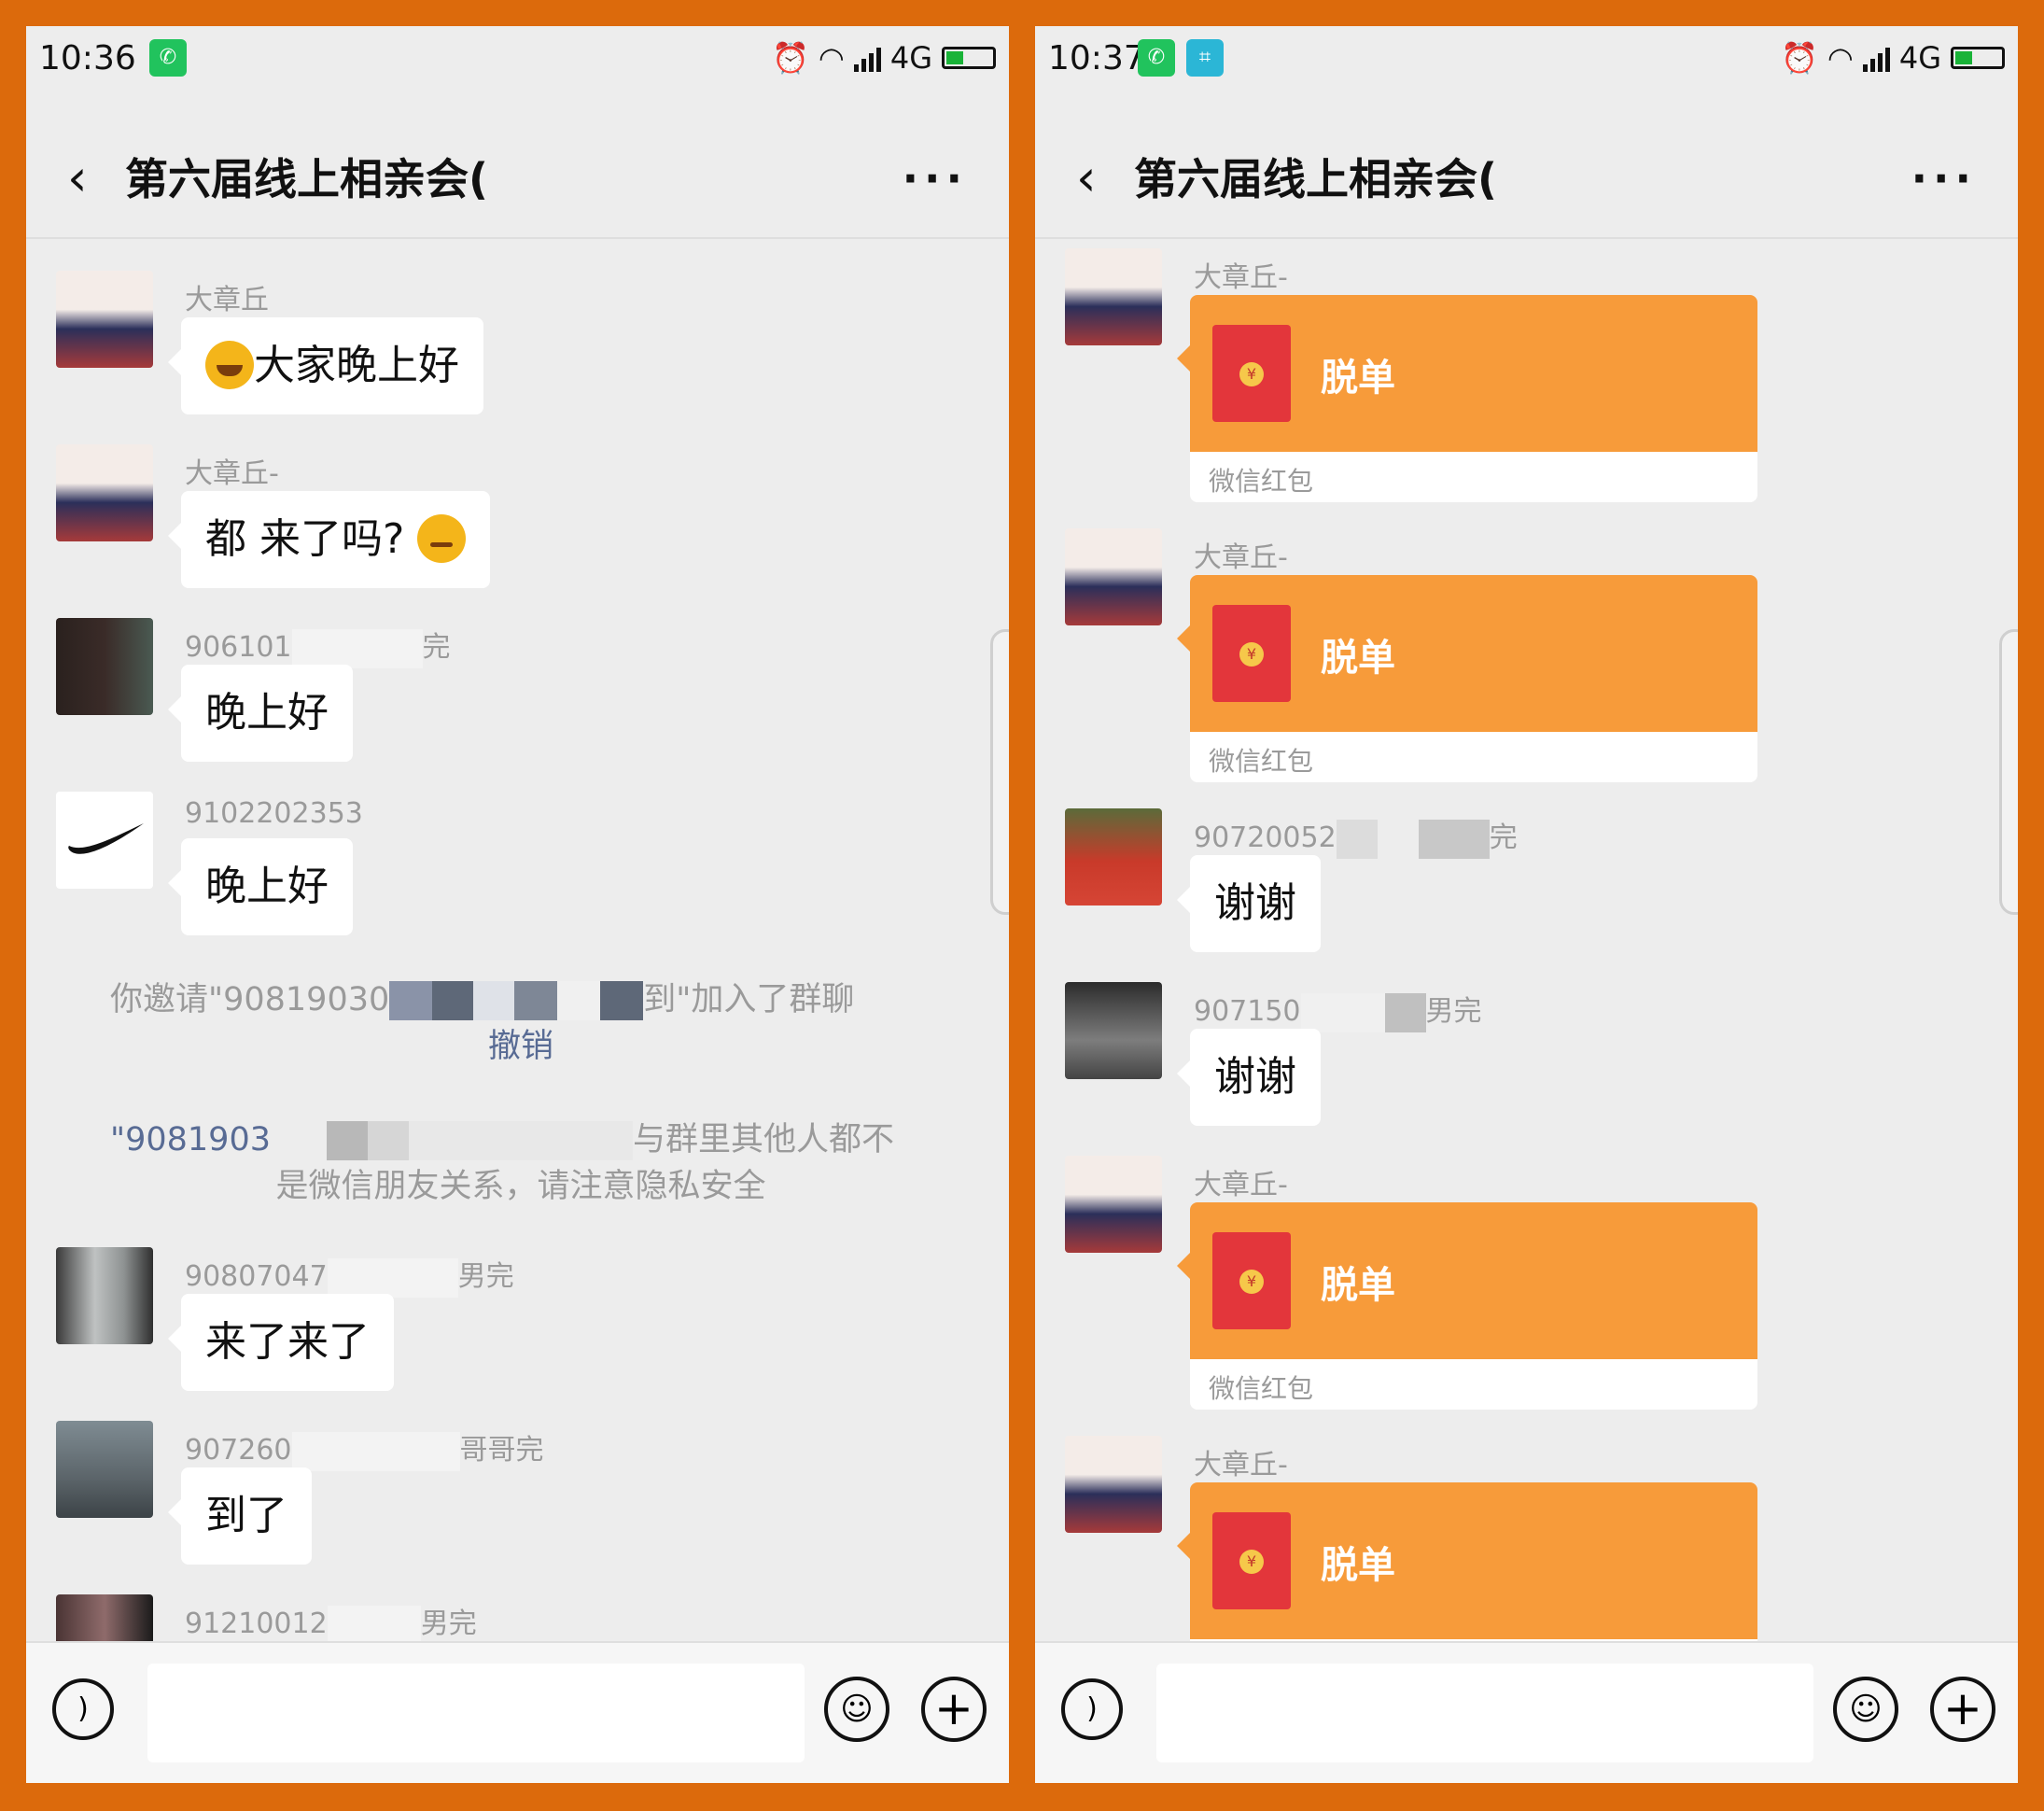 The image size is (2044, 1811). I want to click on sender-name: 906101 完, so click(318, 646).